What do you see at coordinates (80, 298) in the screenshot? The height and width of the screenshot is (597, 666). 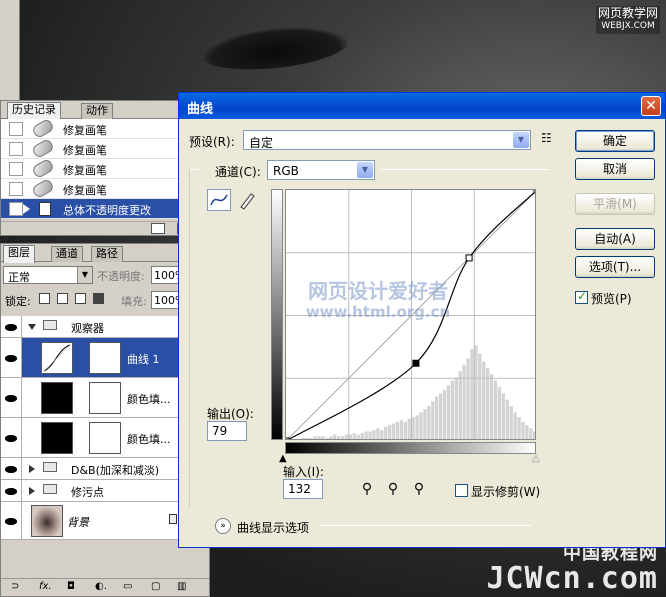 I see `lock-move-icon` at bounding box center [80, 298].